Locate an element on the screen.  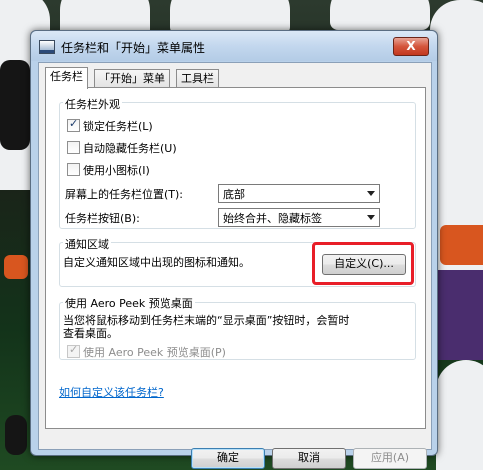
taskbar-location-value: 底部 is located at coordinates (234, 194).